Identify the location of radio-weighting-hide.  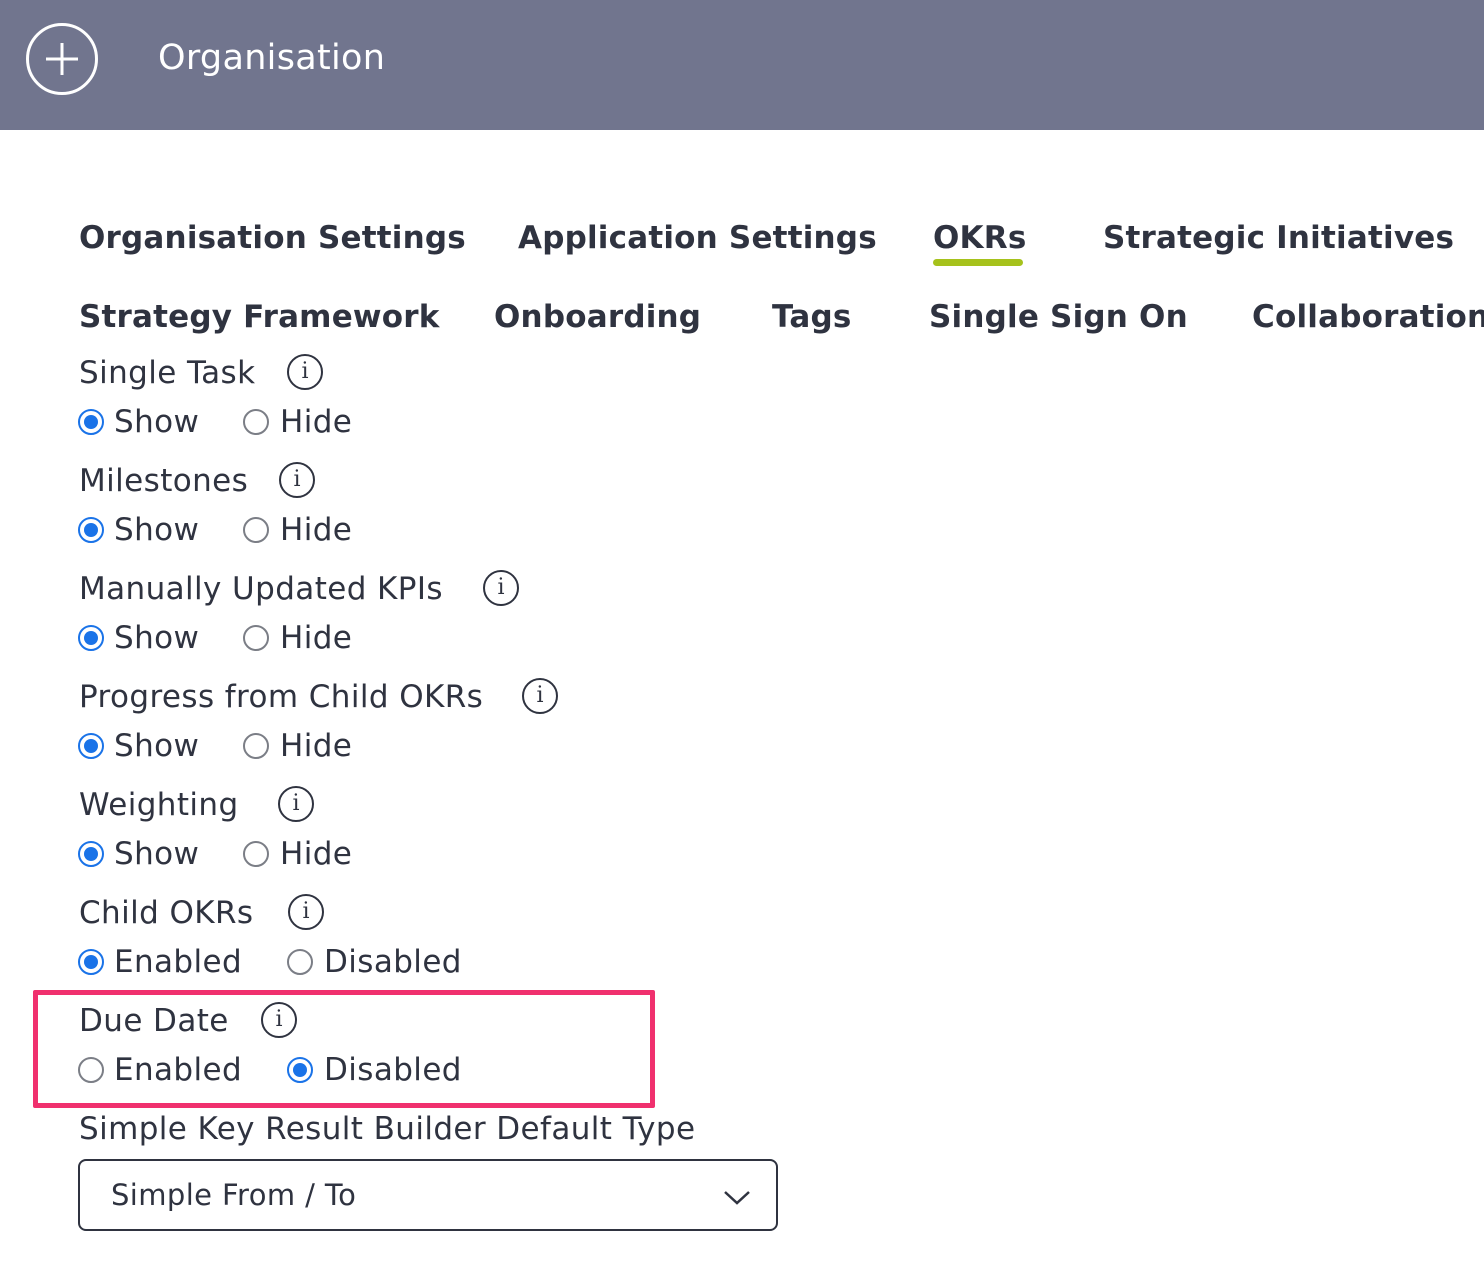
(256, 854).